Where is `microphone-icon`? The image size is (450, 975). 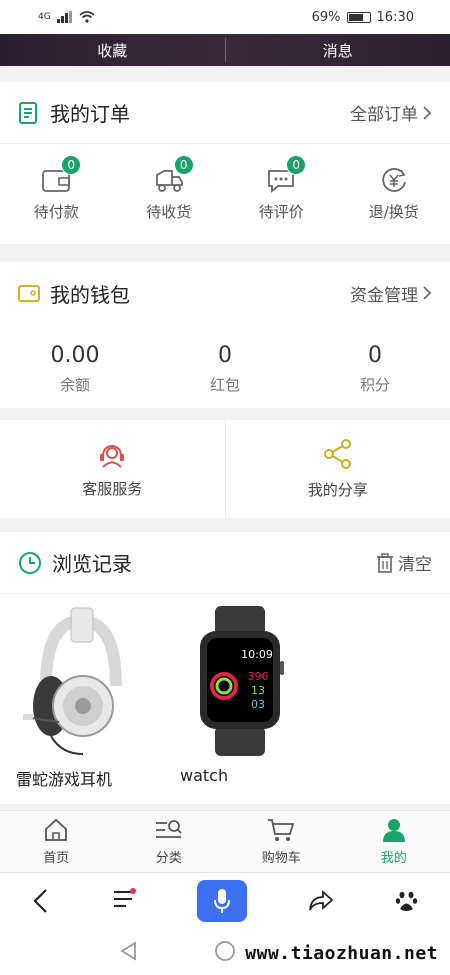
microphone-icon is located at coordinates (221, 900).